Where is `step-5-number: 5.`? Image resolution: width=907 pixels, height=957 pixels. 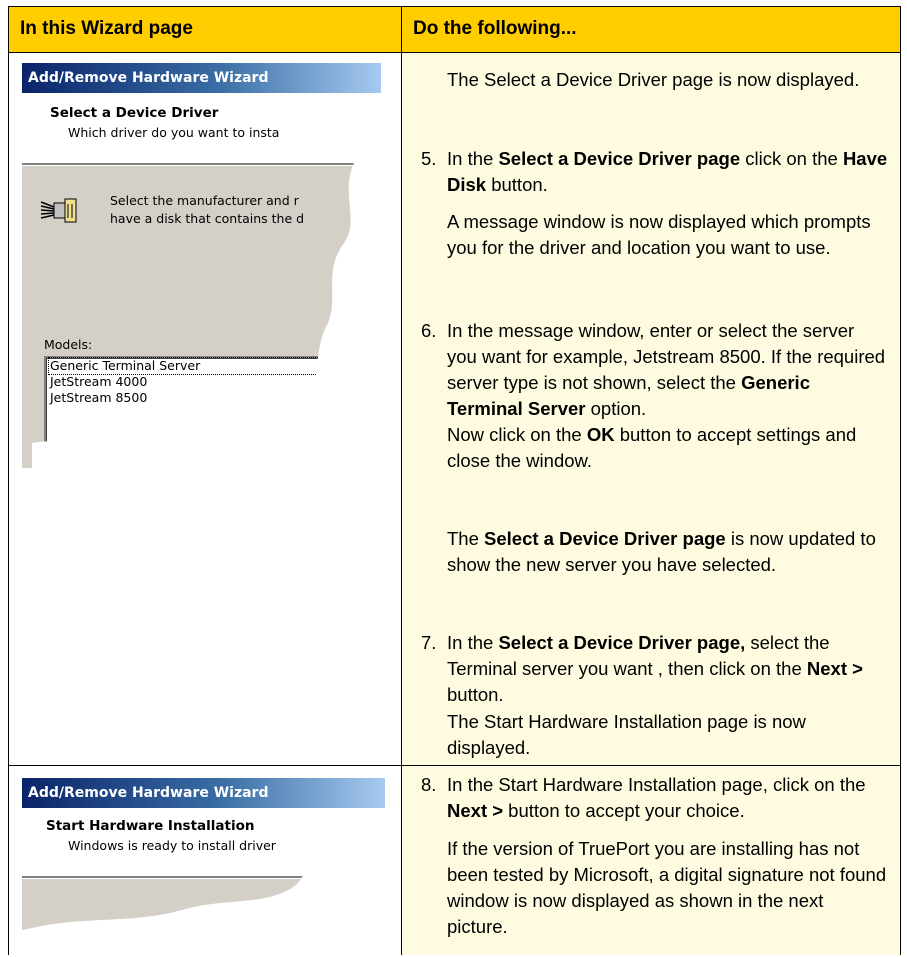 step-5-number: 5. is located at coordinates (429, 158).